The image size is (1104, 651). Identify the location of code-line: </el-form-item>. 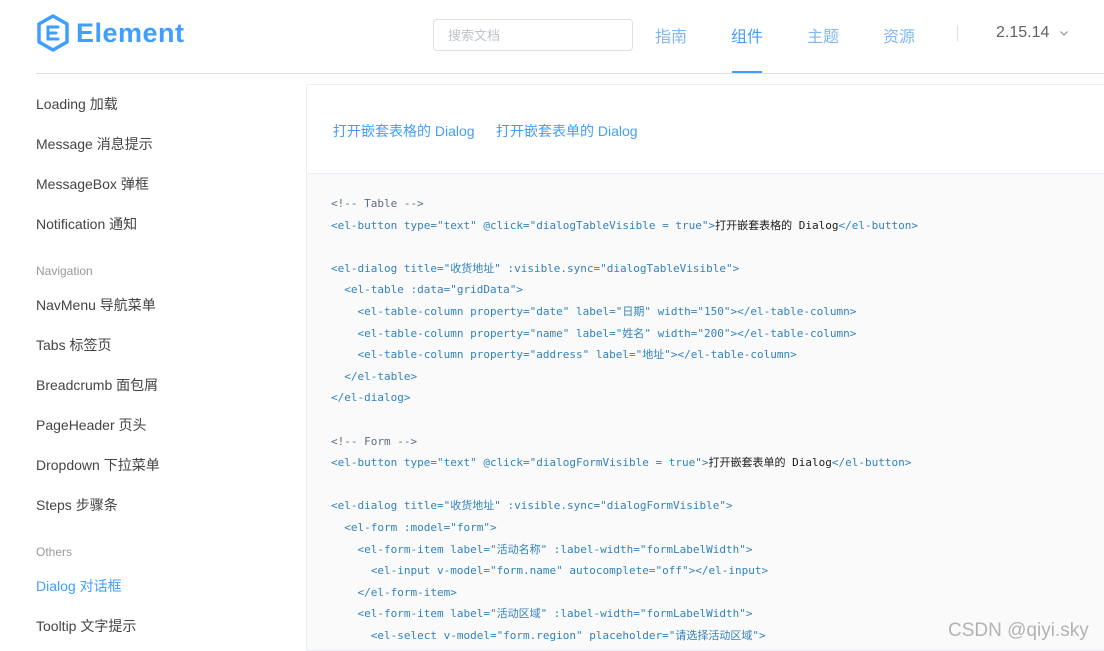
(394, 592).